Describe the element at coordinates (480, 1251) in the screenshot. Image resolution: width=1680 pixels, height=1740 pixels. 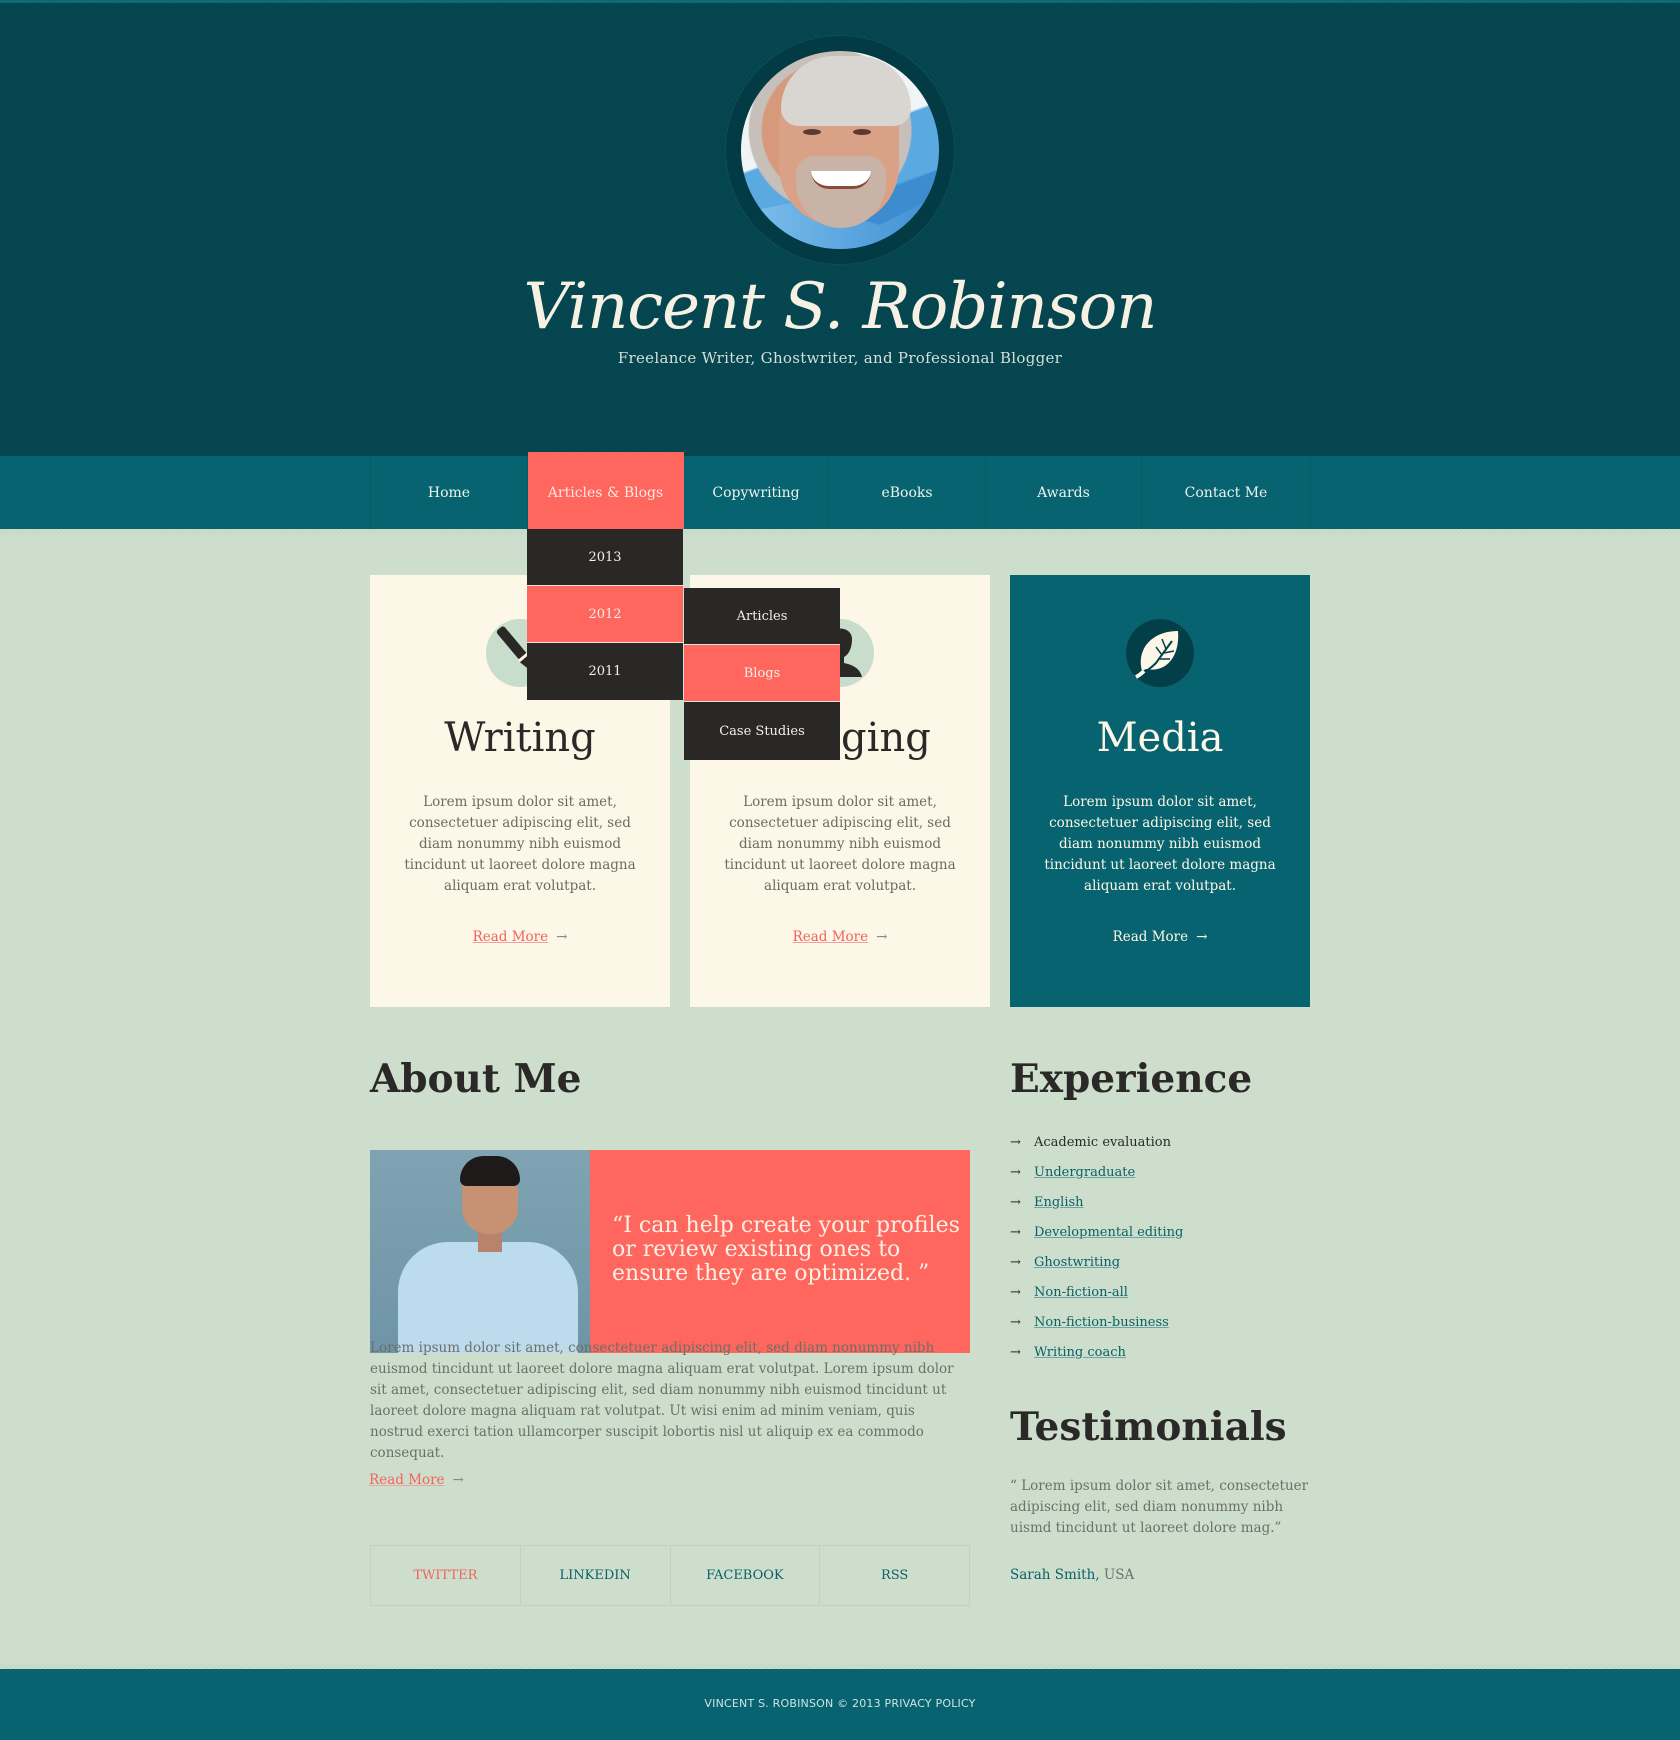
I see `about-photo` at that location.